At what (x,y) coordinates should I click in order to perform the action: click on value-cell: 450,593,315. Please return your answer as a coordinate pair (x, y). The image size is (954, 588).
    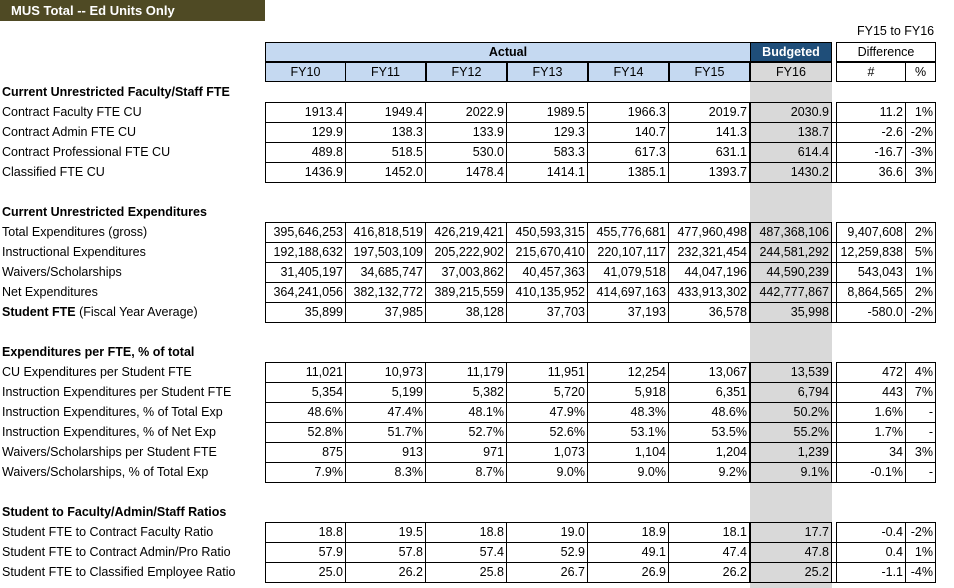
    Looking at the image, I should click on (547, 232).